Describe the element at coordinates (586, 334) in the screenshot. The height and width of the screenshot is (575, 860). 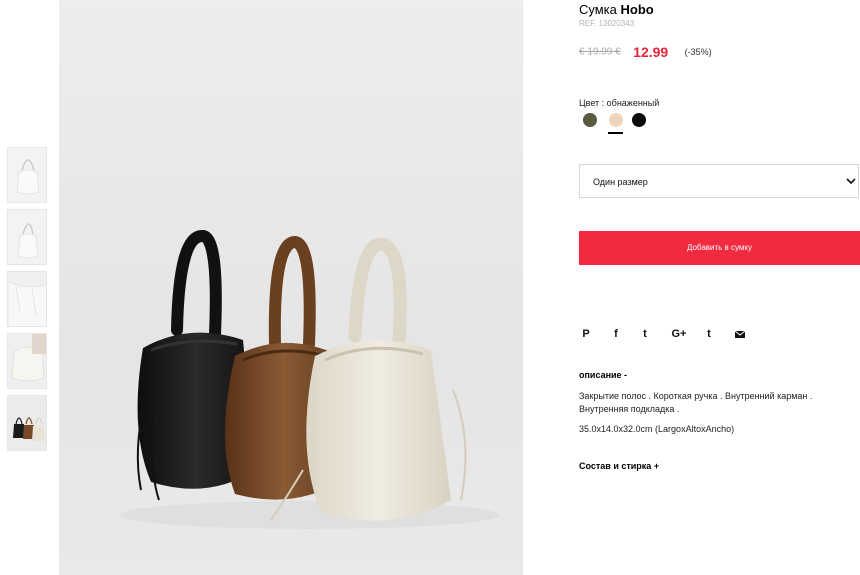
I see `pinterest-icon: P` at that location.